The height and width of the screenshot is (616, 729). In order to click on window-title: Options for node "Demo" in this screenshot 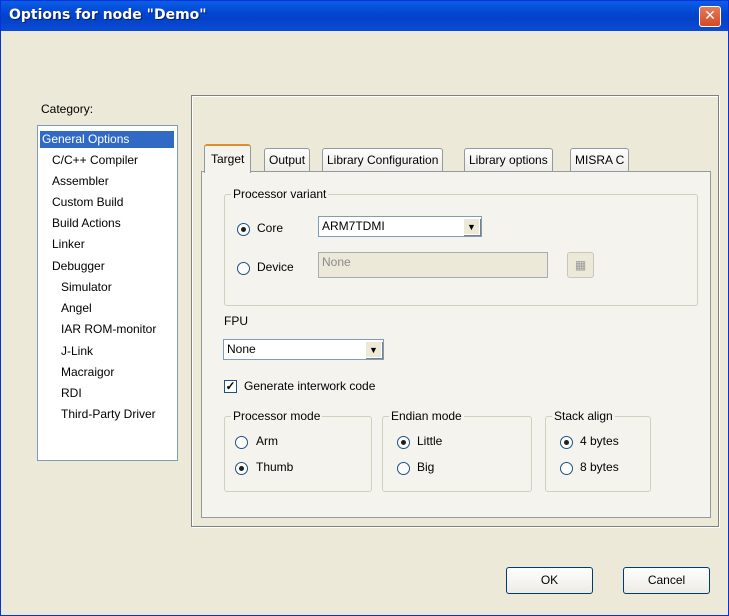, I will do `click(108, 15)`.